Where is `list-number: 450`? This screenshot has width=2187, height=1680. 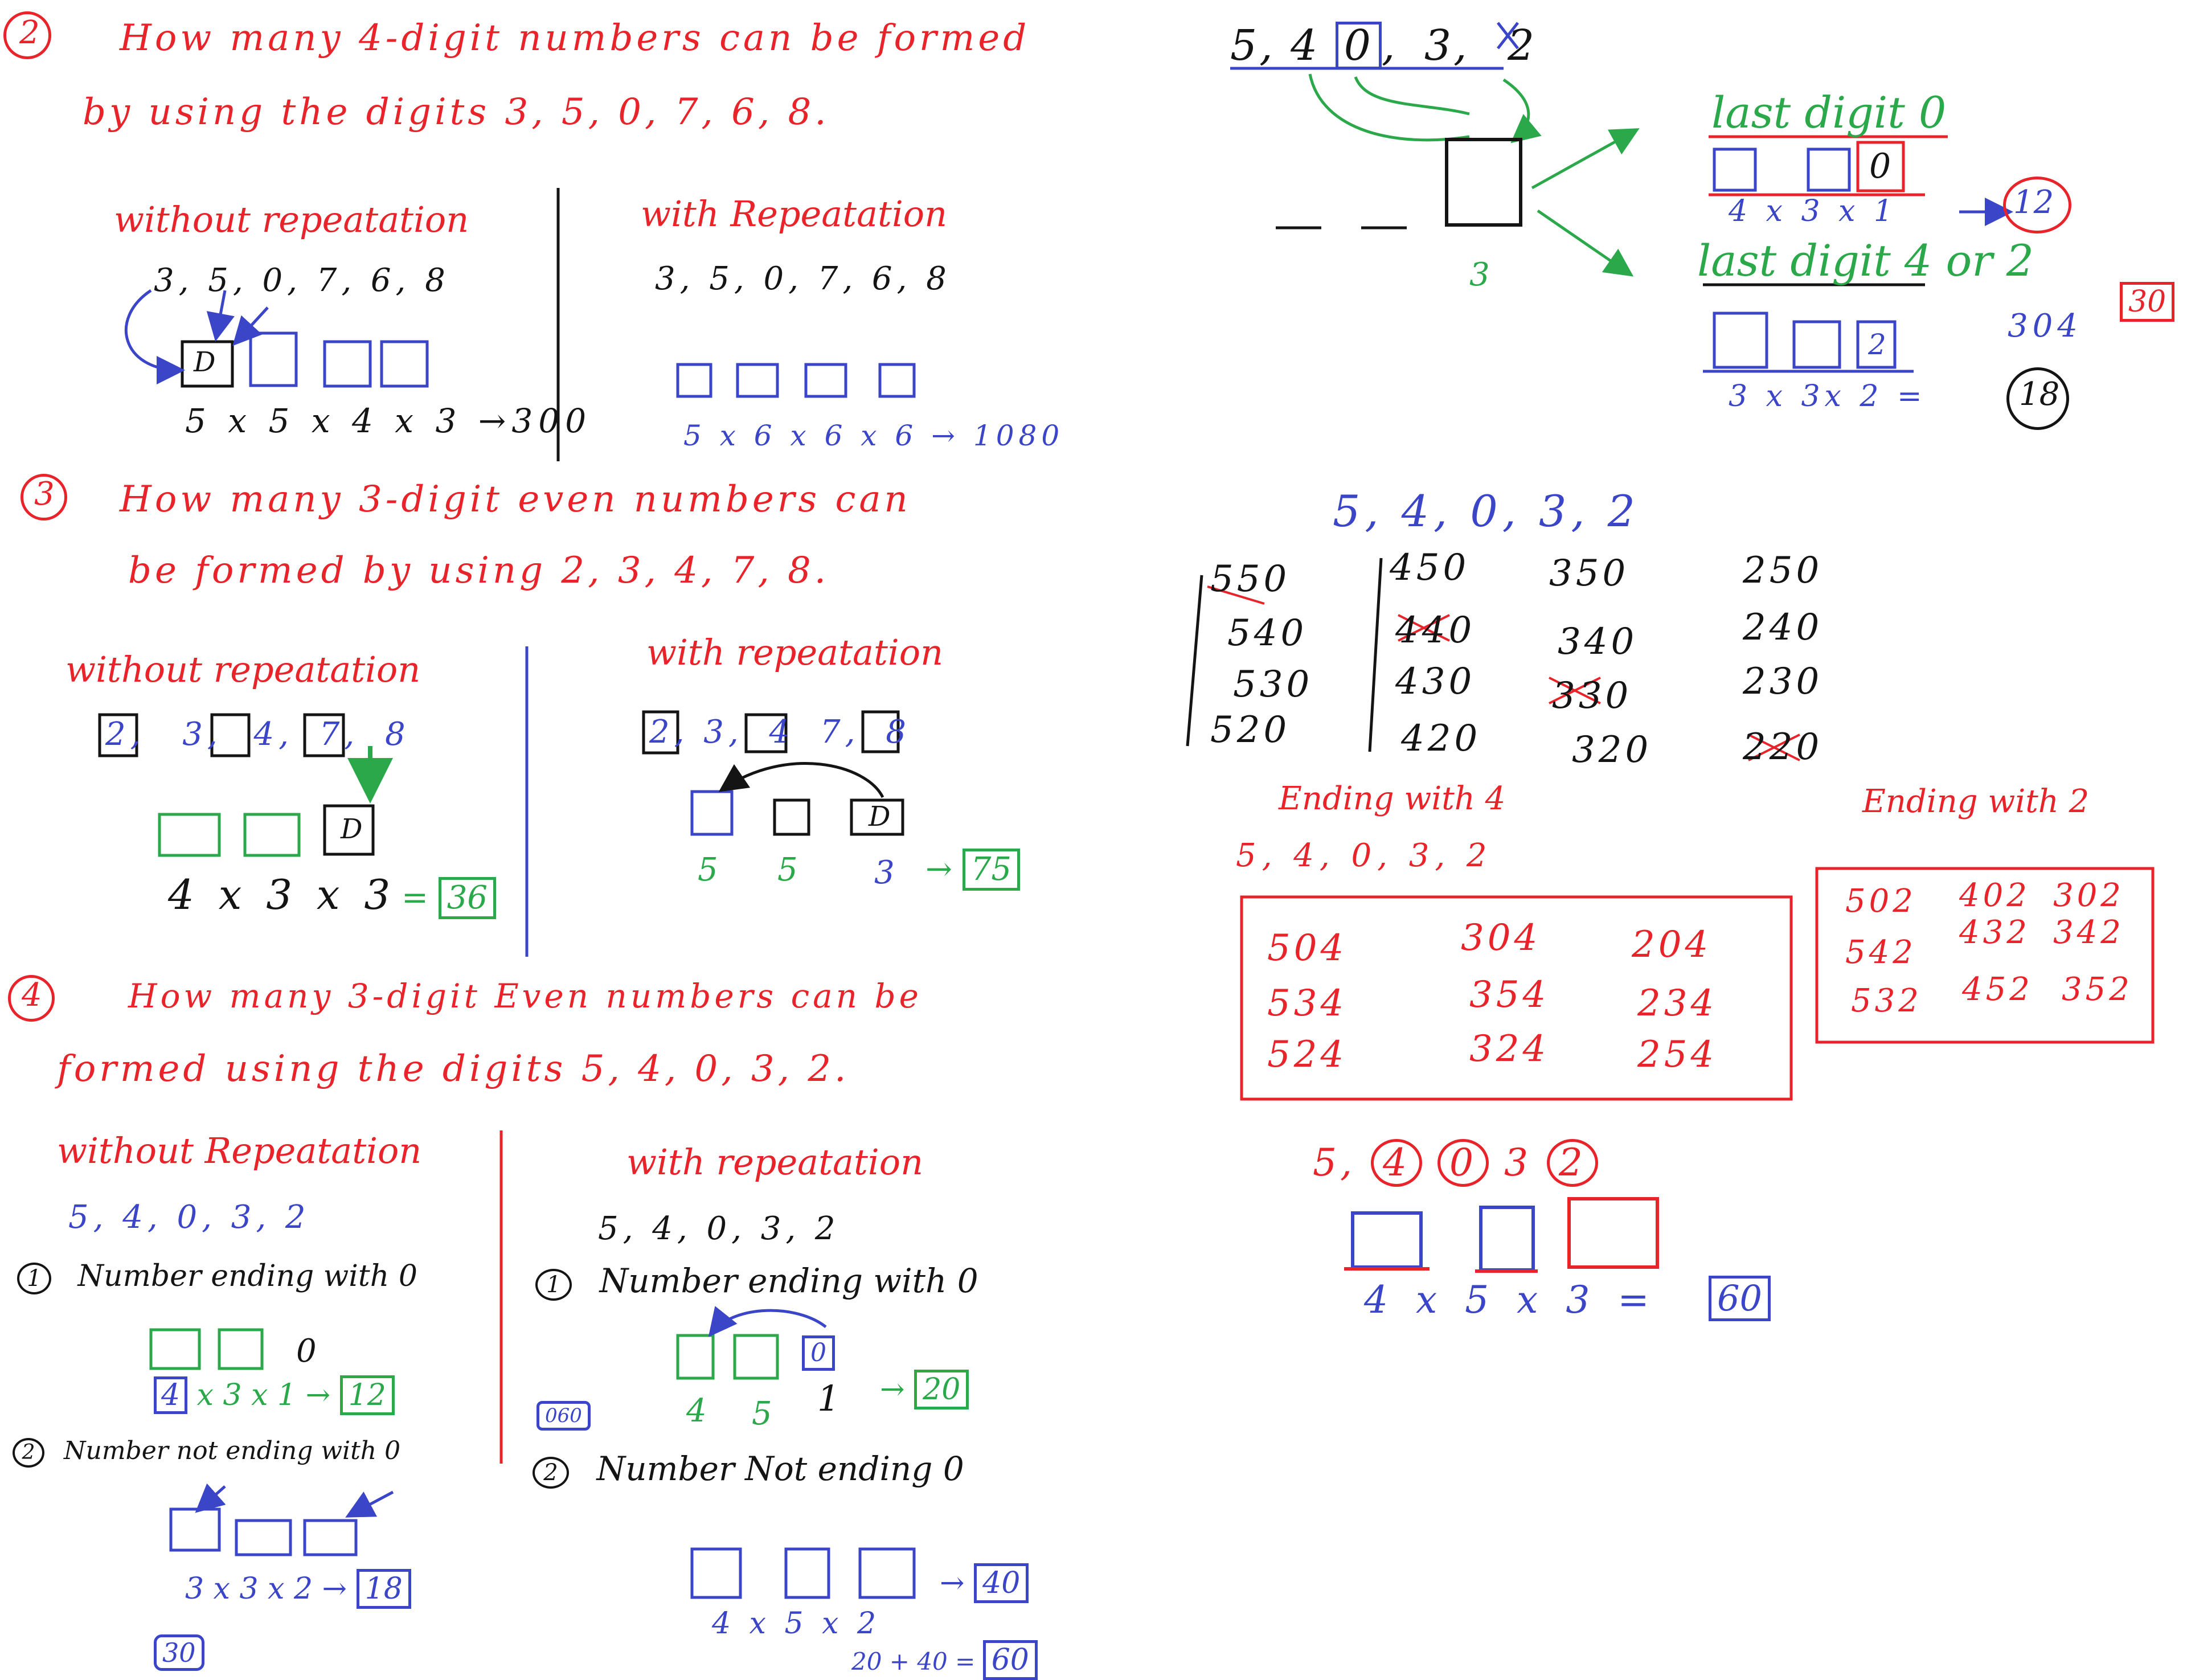 list-number: 450 is located at coordinates (1430, 568).